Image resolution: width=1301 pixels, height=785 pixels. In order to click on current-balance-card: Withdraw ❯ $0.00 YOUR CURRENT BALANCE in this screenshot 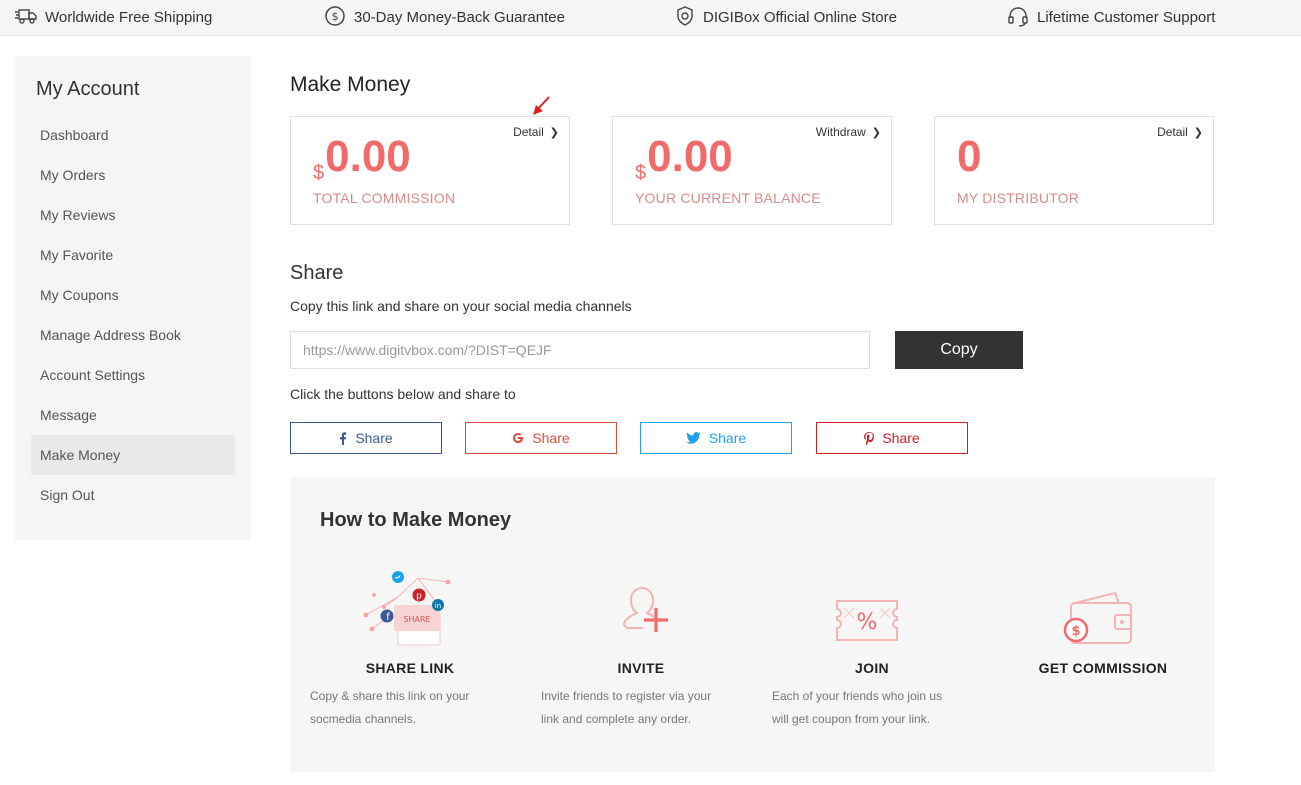, I will do `click(752, 170)`.